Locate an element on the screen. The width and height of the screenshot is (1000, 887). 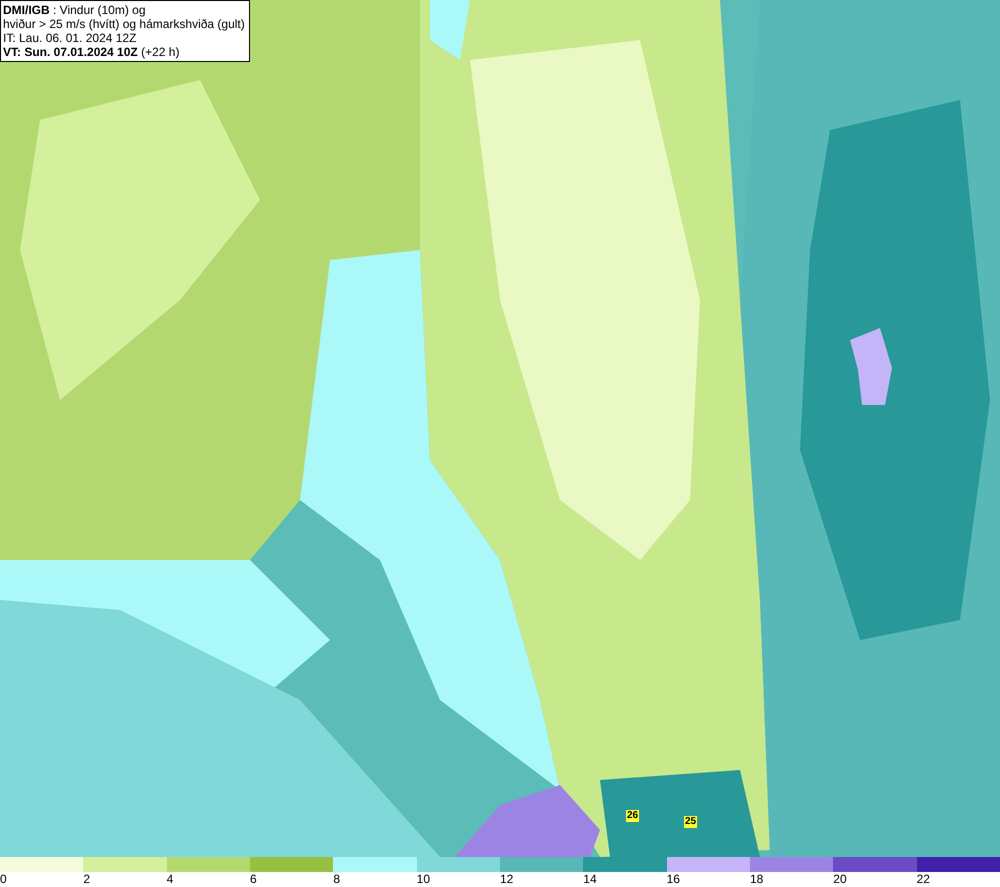
legend-tick: 22 is located at coordinates (923, 879).